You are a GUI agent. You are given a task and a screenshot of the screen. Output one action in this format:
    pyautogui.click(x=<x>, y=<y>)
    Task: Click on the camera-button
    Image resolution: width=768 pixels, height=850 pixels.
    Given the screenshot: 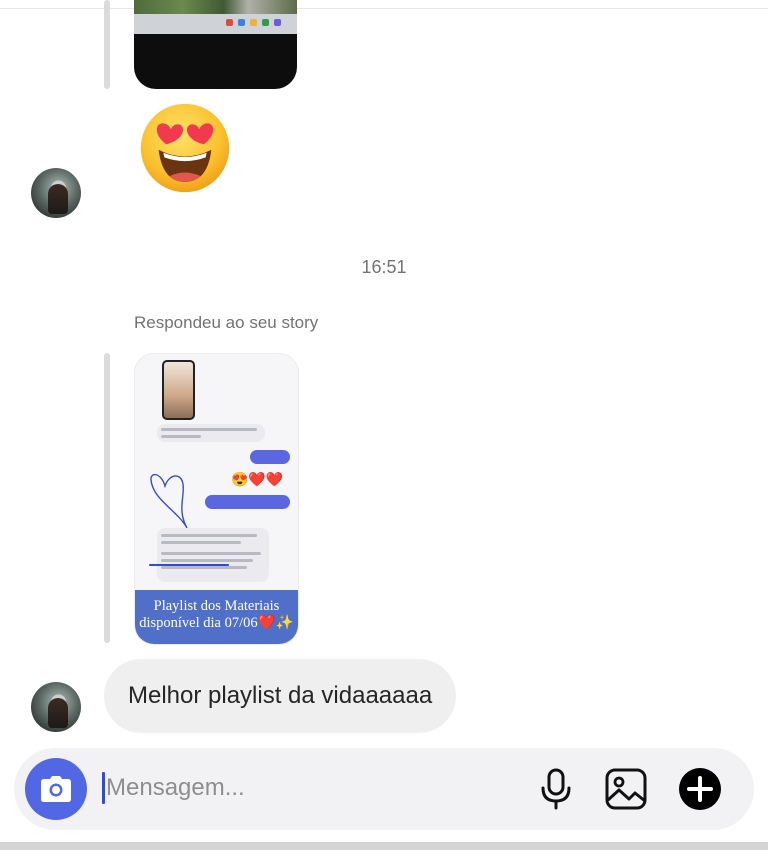 What is the action you would take?
    pyautogui.click(x=56, y=789)
    